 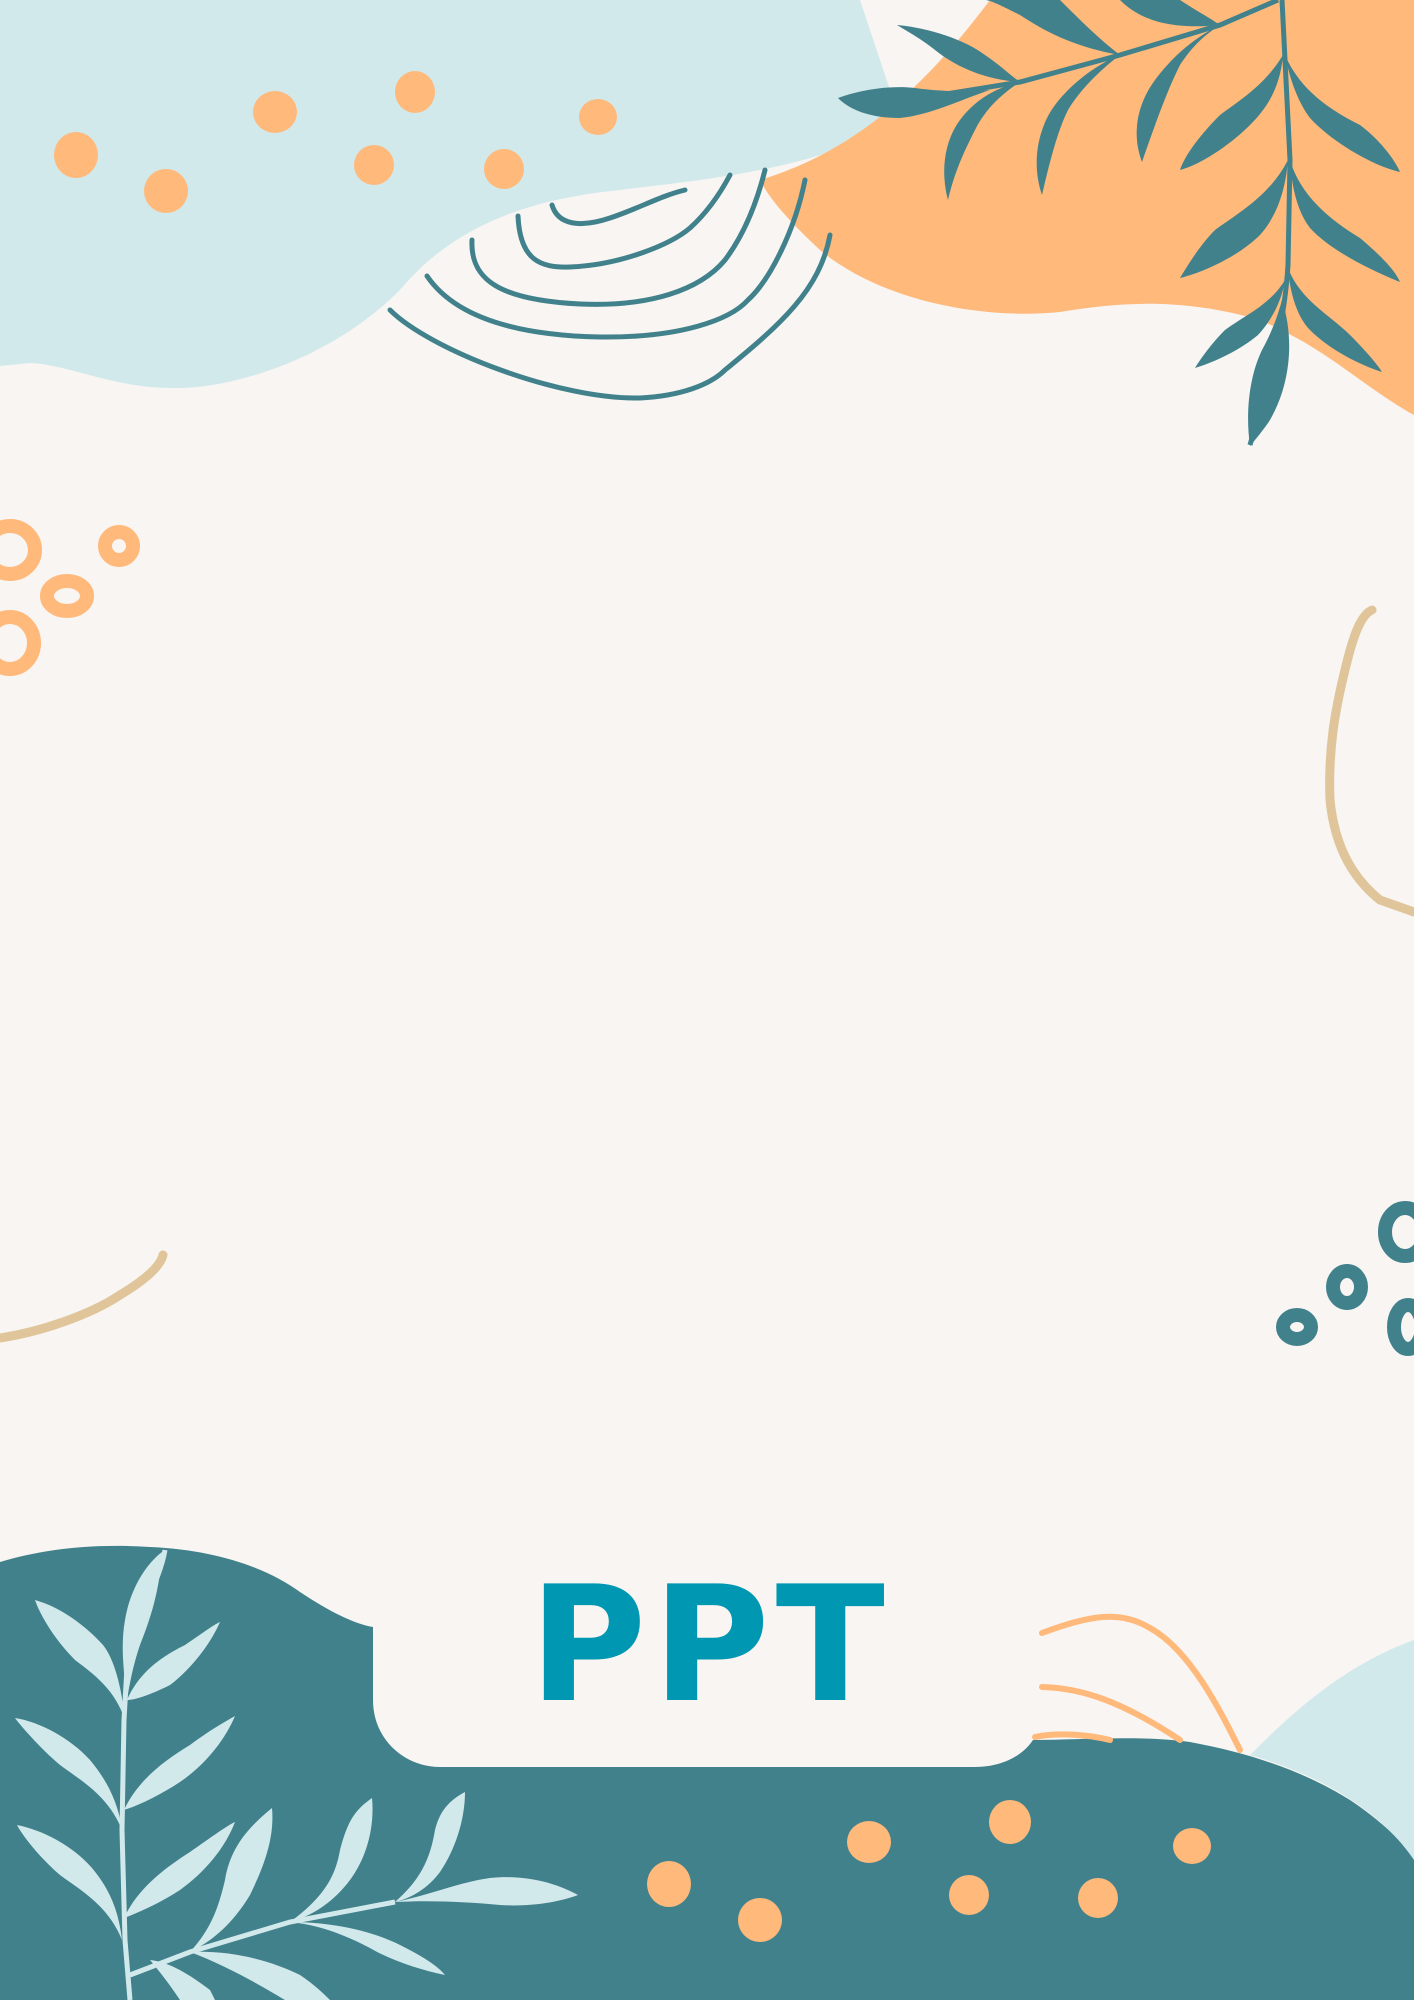 I want to click on sand-curve-right, so click(x=1369, y=761).